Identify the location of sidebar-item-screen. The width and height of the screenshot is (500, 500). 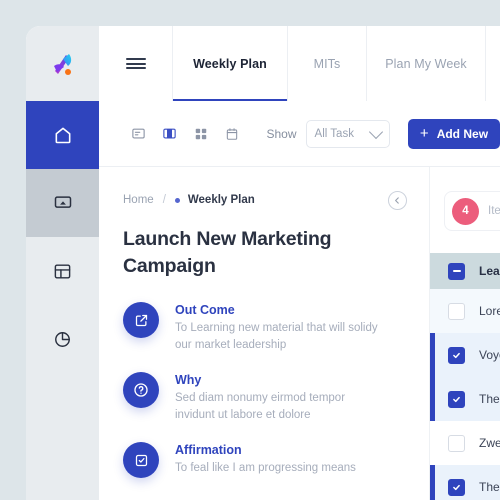
(62, 203).